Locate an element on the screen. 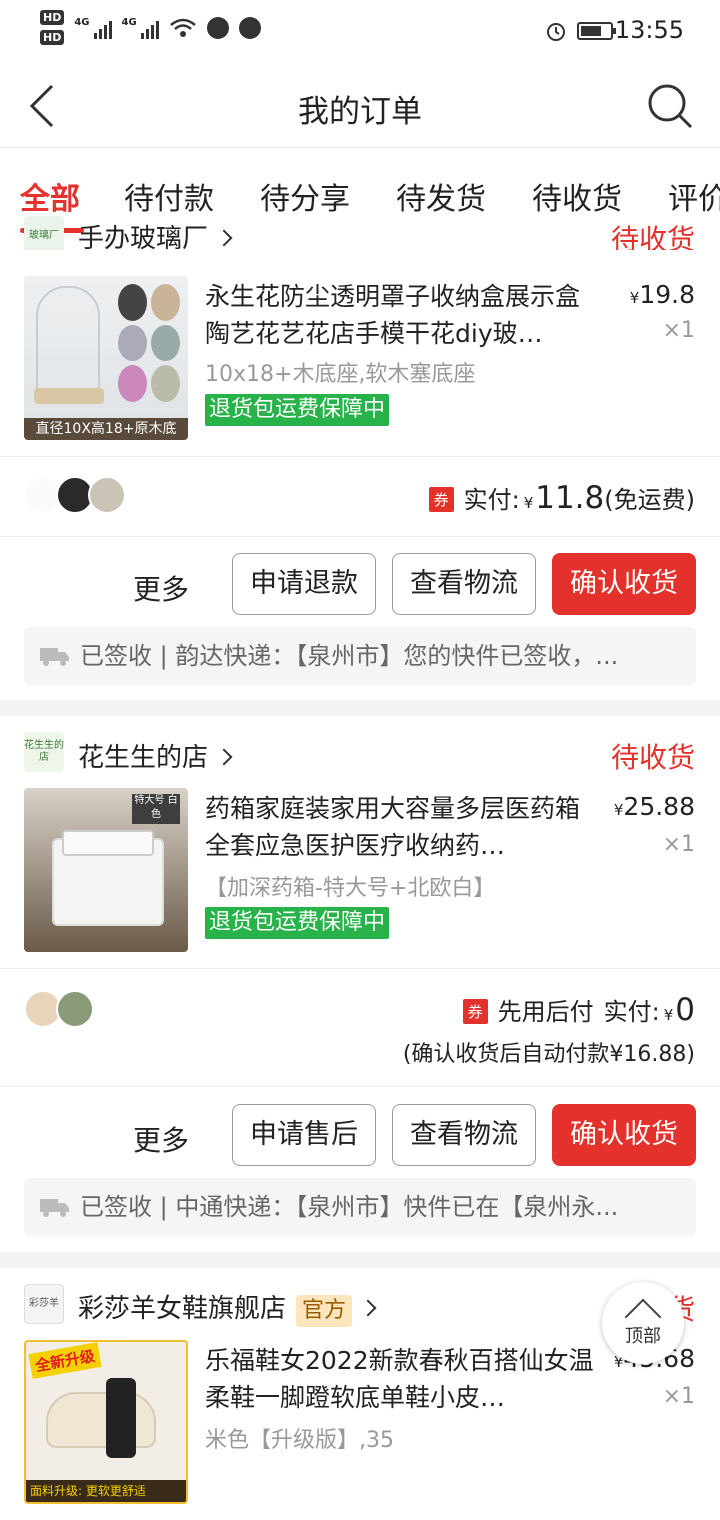 This screenshot has height=1520, width=720. alarm-icon is located at coordinates (556, 32).